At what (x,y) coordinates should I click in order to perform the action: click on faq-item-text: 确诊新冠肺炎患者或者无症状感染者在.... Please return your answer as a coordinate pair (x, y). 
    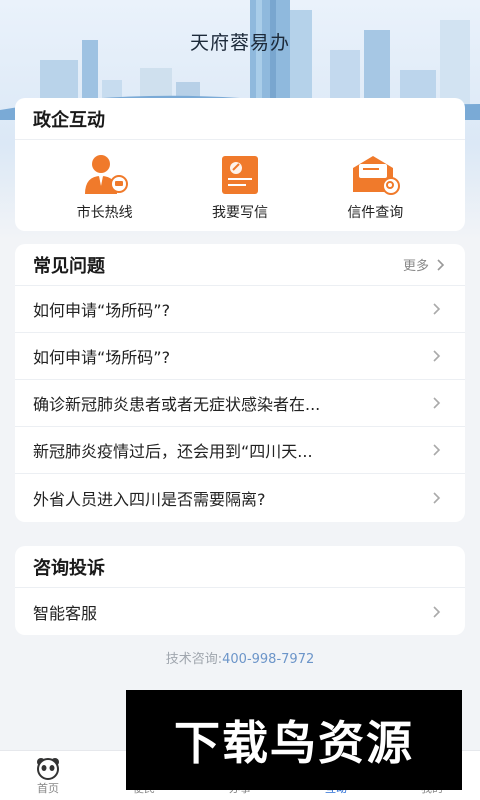
    Looking at the image, I should click on (177, 404).